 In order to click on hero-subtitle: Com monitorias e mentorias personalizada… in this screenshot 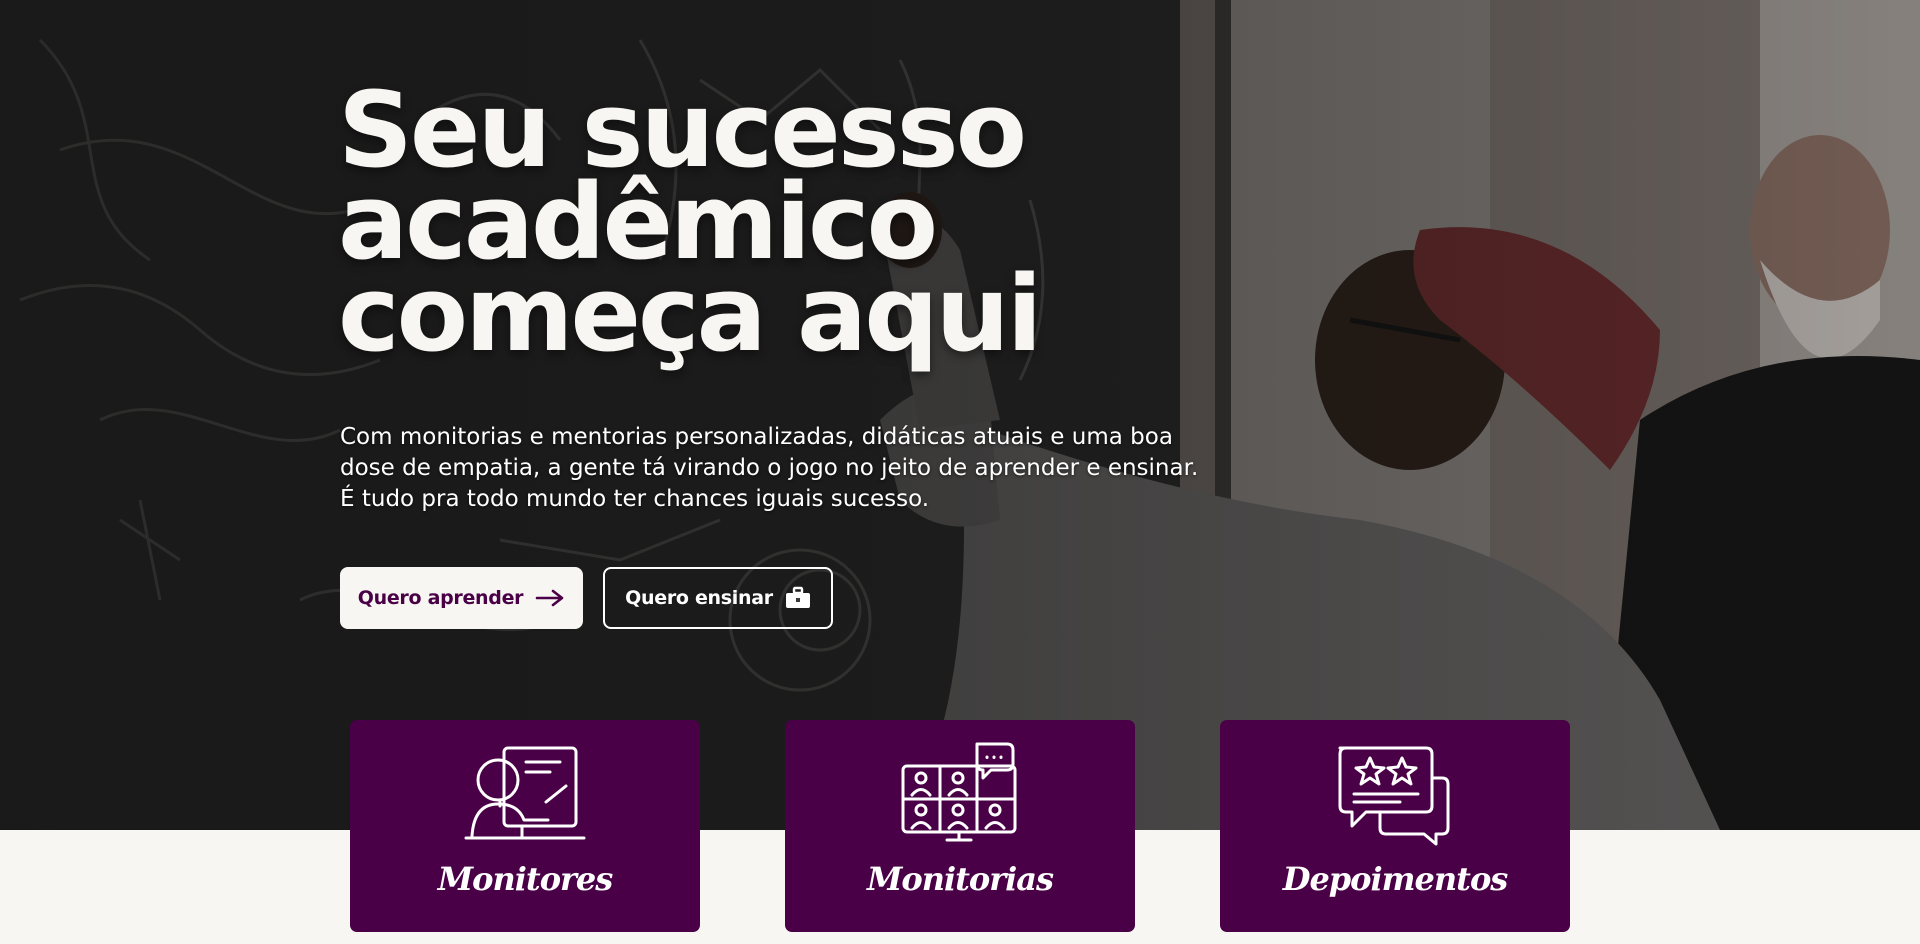, I will do `click(790, 468)`.